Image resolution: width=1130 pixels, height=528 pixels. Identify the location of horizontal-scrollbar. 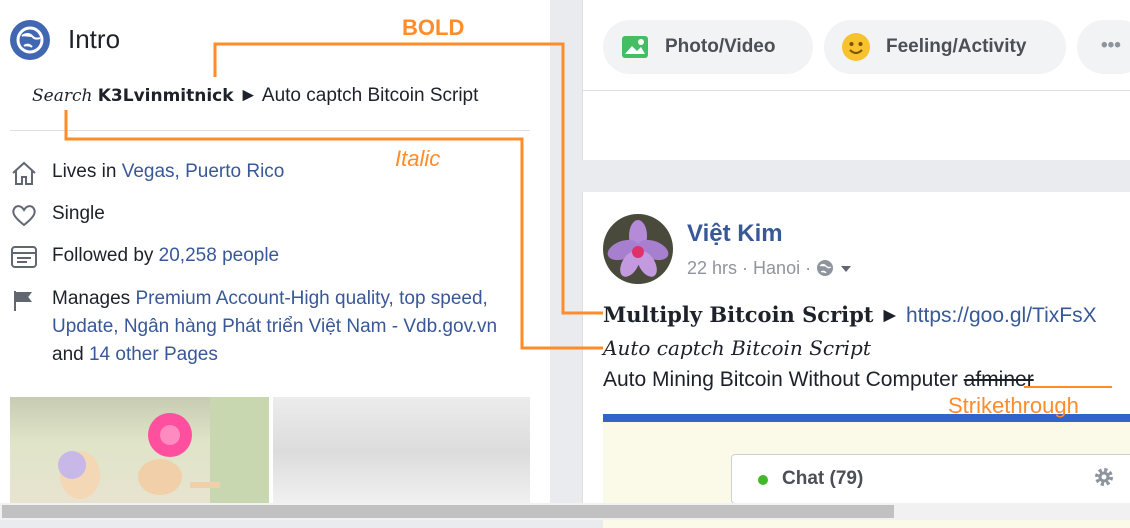
(565, 511).